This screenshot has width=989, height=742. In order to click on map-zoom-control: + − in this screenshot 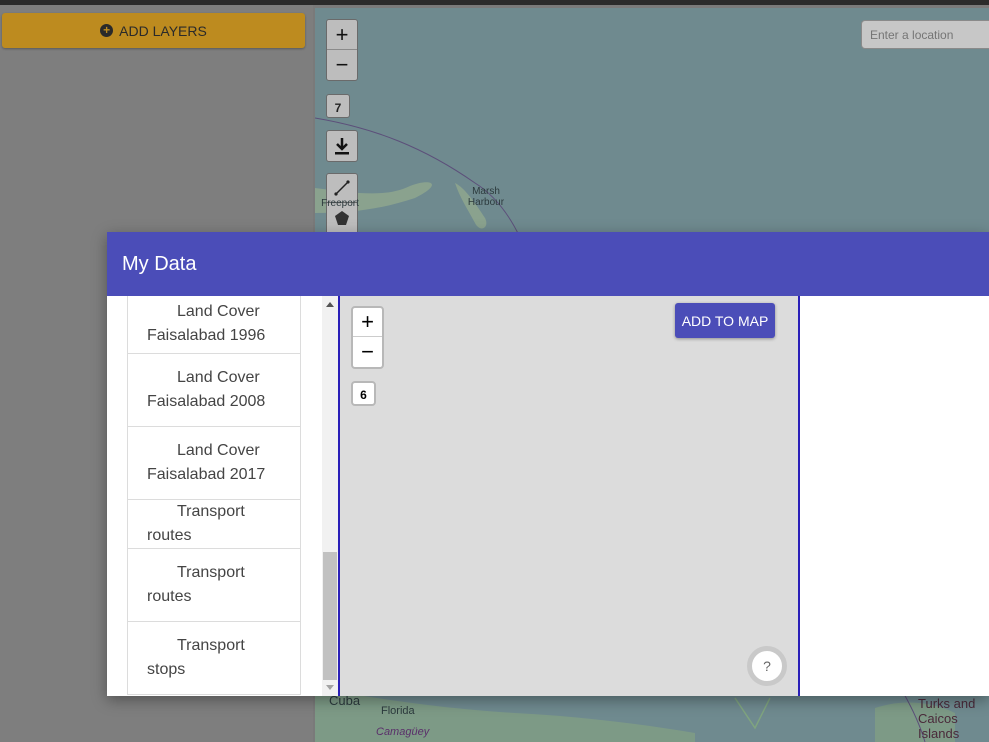, I will do `click(342, 50)`.